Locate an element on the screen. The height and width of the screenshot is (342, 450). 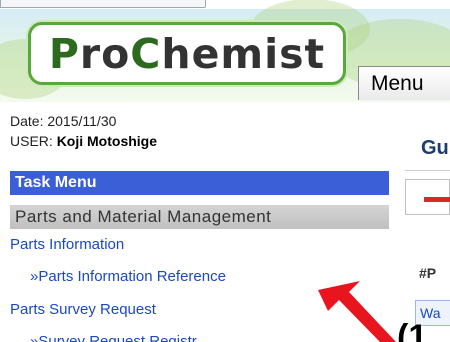
menu-tab: Menu is located at coordinates (404, 83).